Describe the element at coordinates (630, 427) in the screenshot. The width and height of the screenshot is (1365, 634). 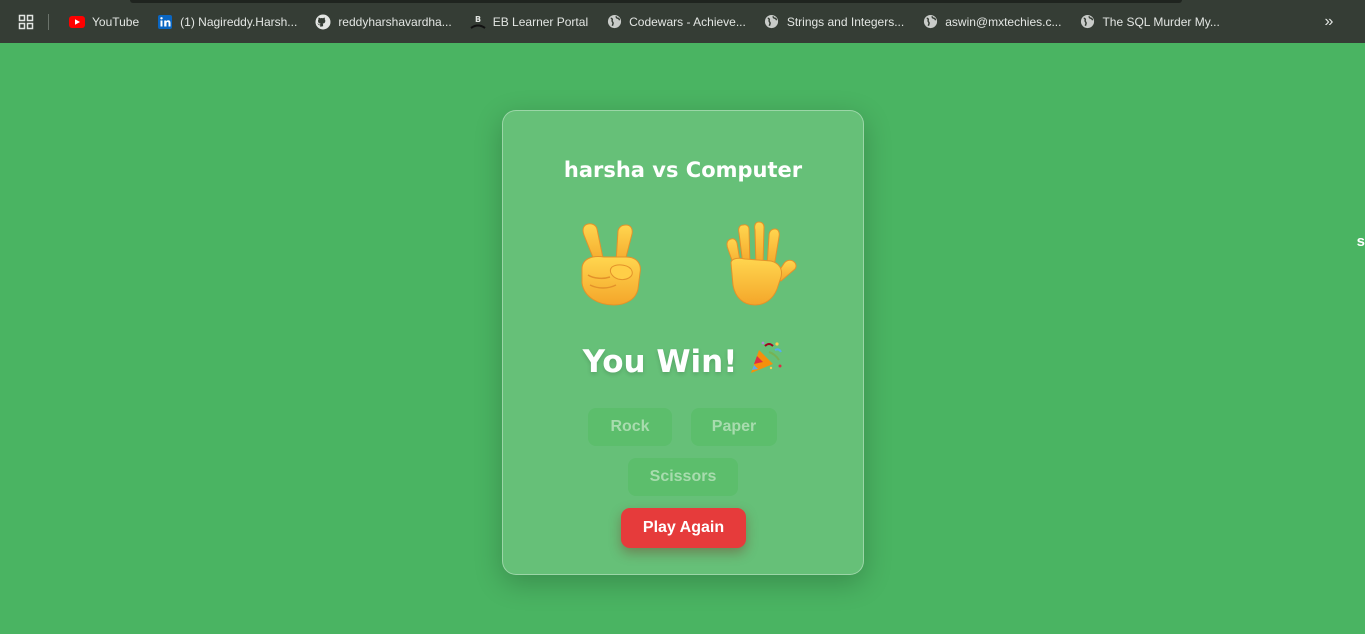
I see `rock-button: Rock` at that location.